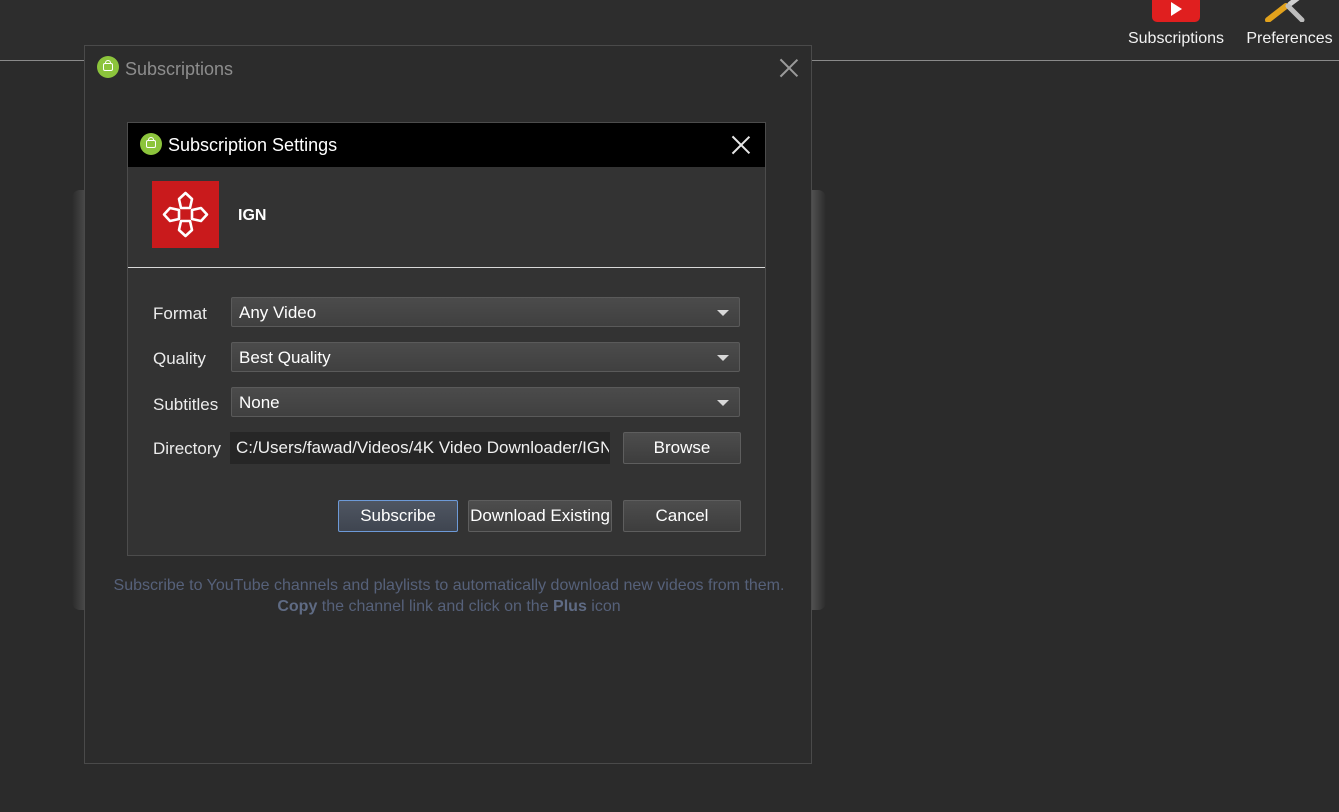  Describe the element at coordinates (1285, 11) in the screenshot. I see `wrench-screwdriver-icon` at that location.